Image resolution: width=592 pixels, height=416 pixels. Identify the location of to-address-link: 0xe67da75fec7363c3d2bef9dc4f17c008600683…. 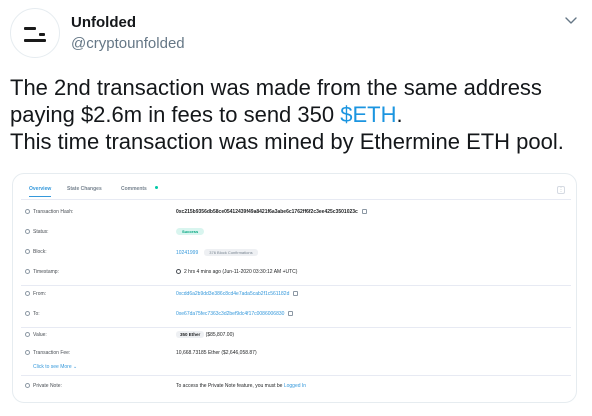
(230, 314).